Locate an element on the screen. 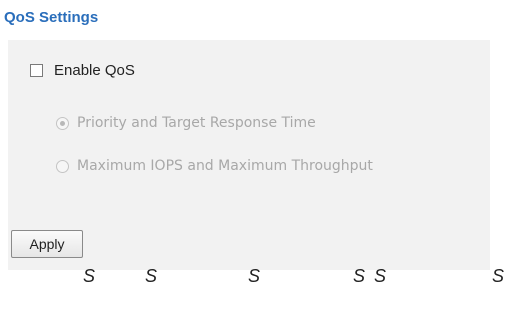 The image size is (507, 314). radio-max-iops-throughput: Maximum IOPS and Maximum Throughput is located at coordinates (214, 166).